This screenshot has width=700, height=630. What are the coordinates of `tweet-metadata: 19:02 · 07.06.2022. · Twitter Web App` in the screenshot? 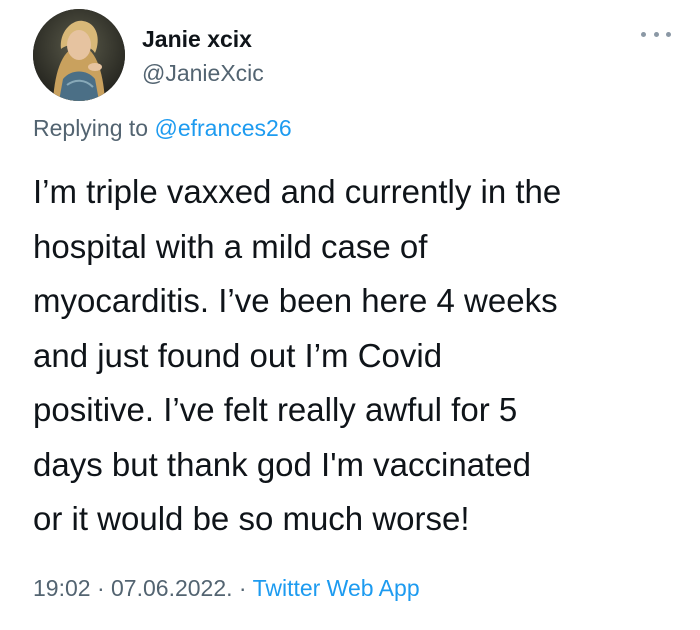 It's located at (226, 588).